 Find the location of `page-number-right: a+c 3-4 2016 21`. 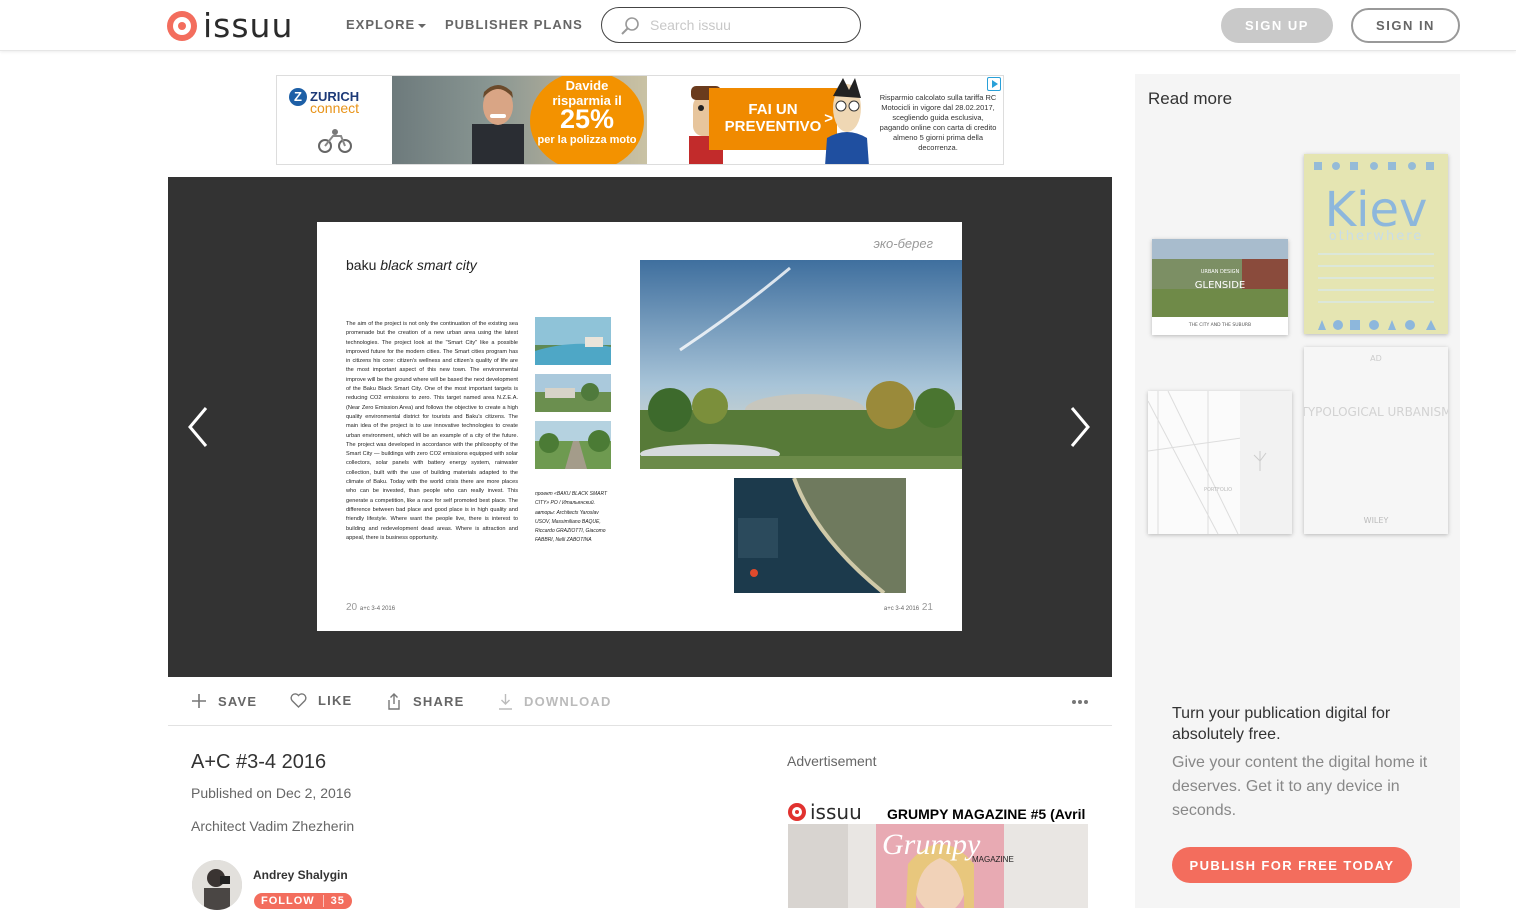

page-number-right: a+c 3-4 2016 21 is located at coordinates (908, 607).